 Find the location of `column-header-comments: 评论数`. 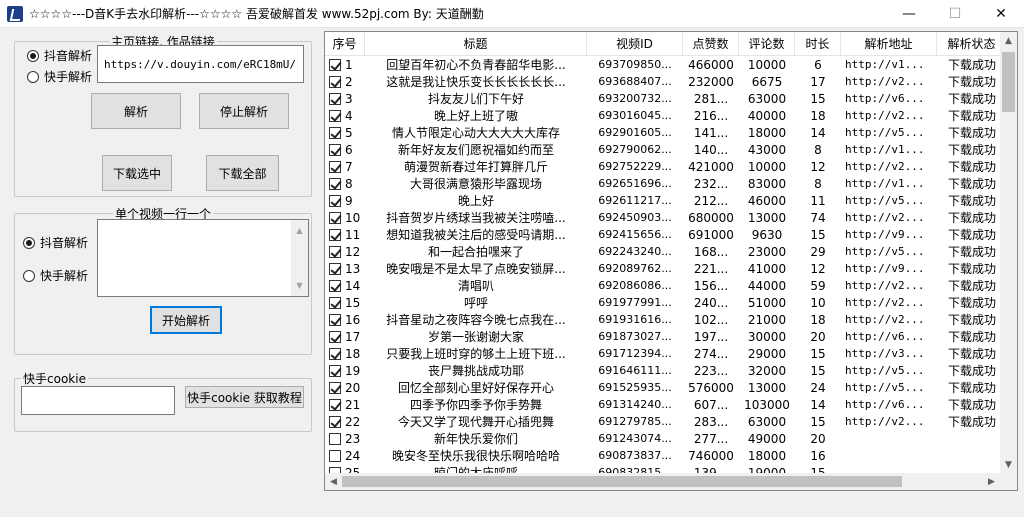

column-header-comments: 评论数 is located at coordinates (767, 44).